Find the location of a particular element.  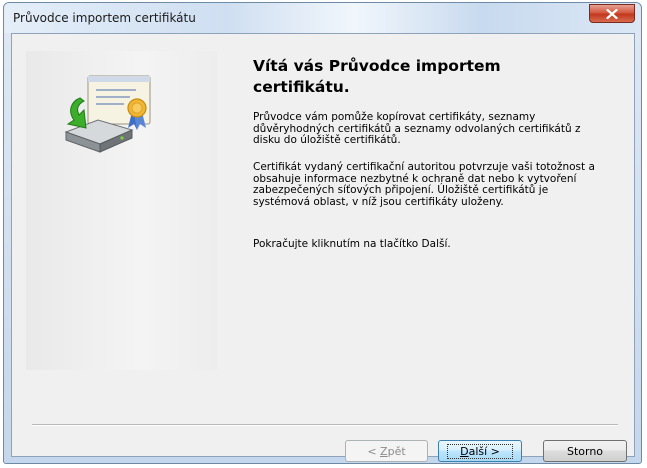

continue-instruction: Pokračujte kliknutím na tlačítko Další. is located at coordinates (352, 244).